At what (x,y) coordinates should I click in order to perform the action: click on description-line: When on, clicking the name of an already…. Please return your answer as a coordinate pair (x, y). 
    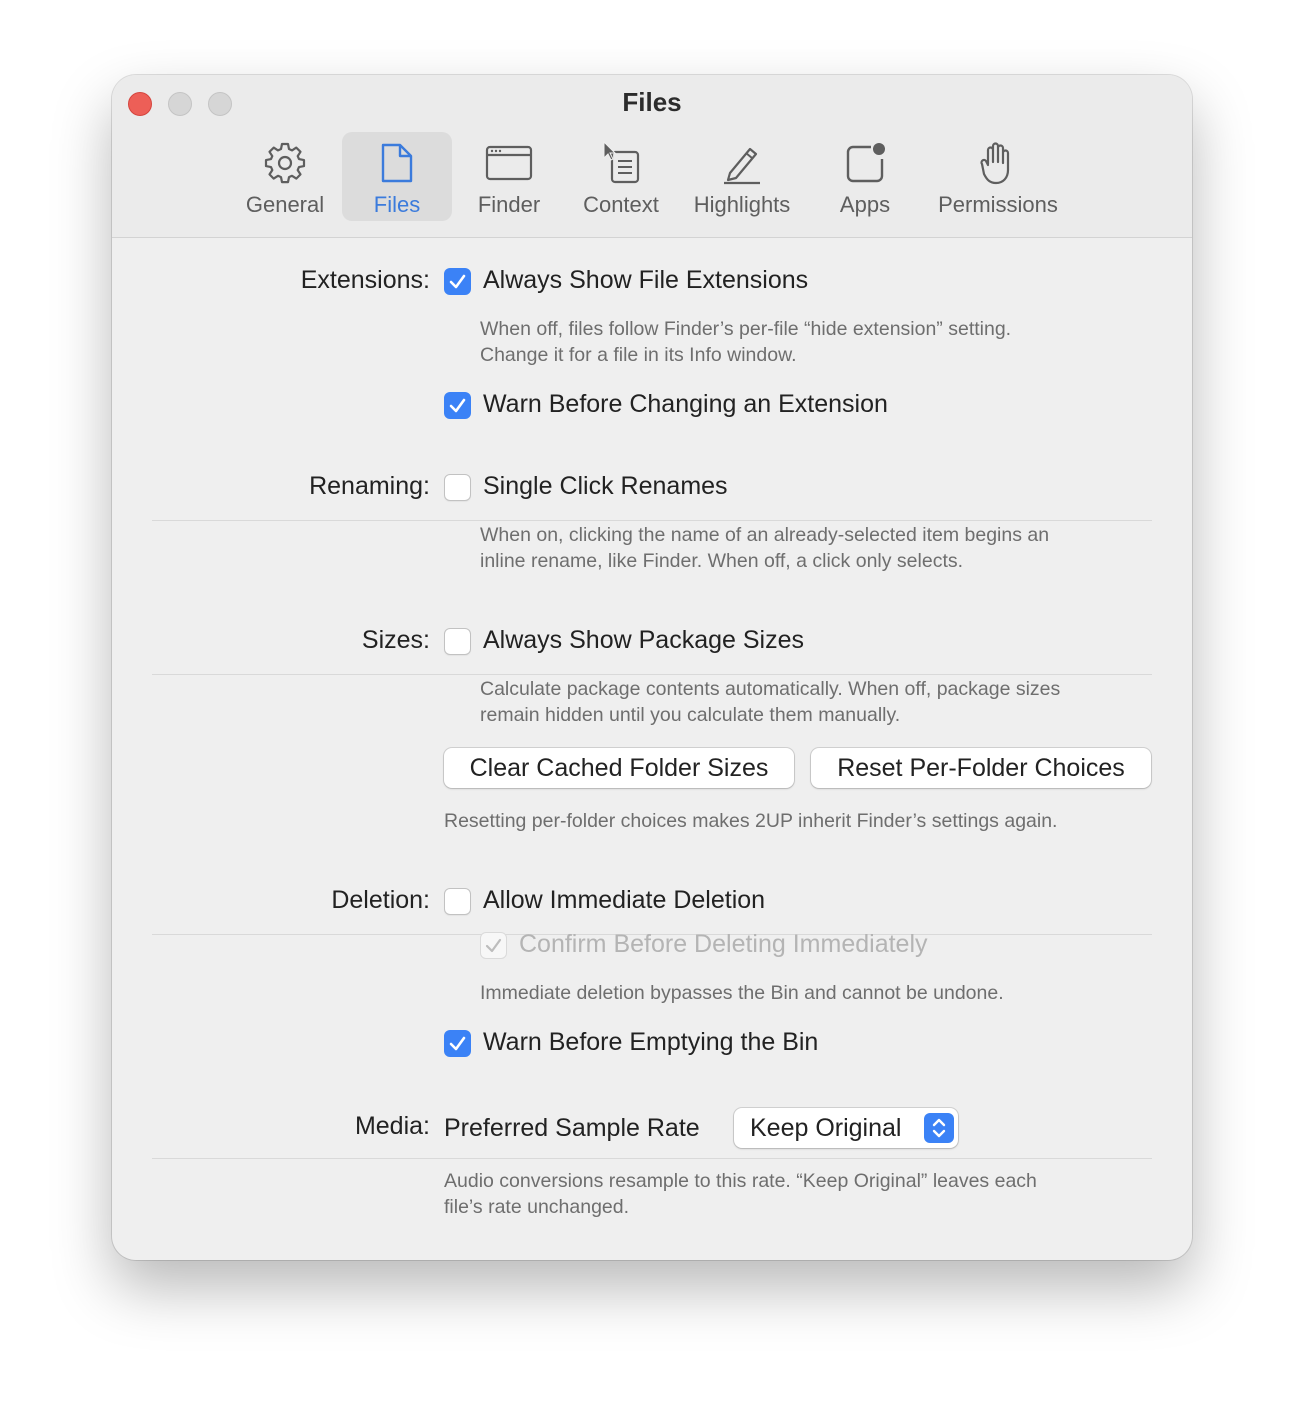
    Looking at the image, I should click on (765, 535).